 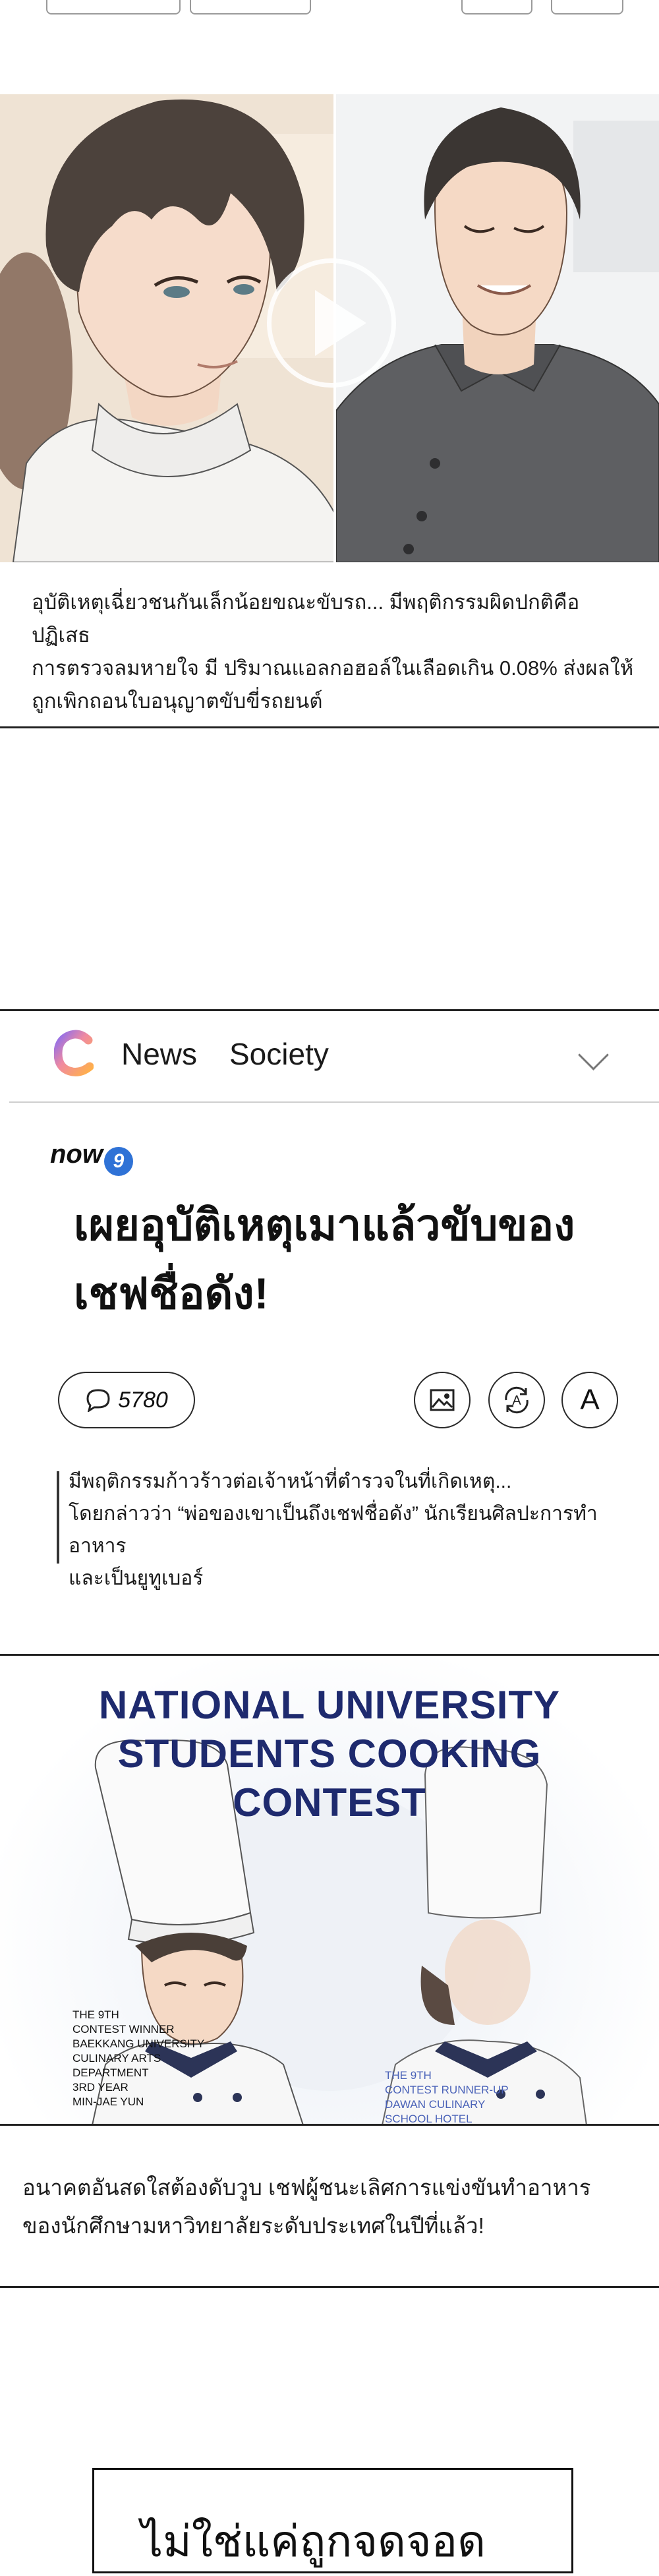 I want to click on winner-info-line: DEPARTMENT, so click(x=111, y=2072).